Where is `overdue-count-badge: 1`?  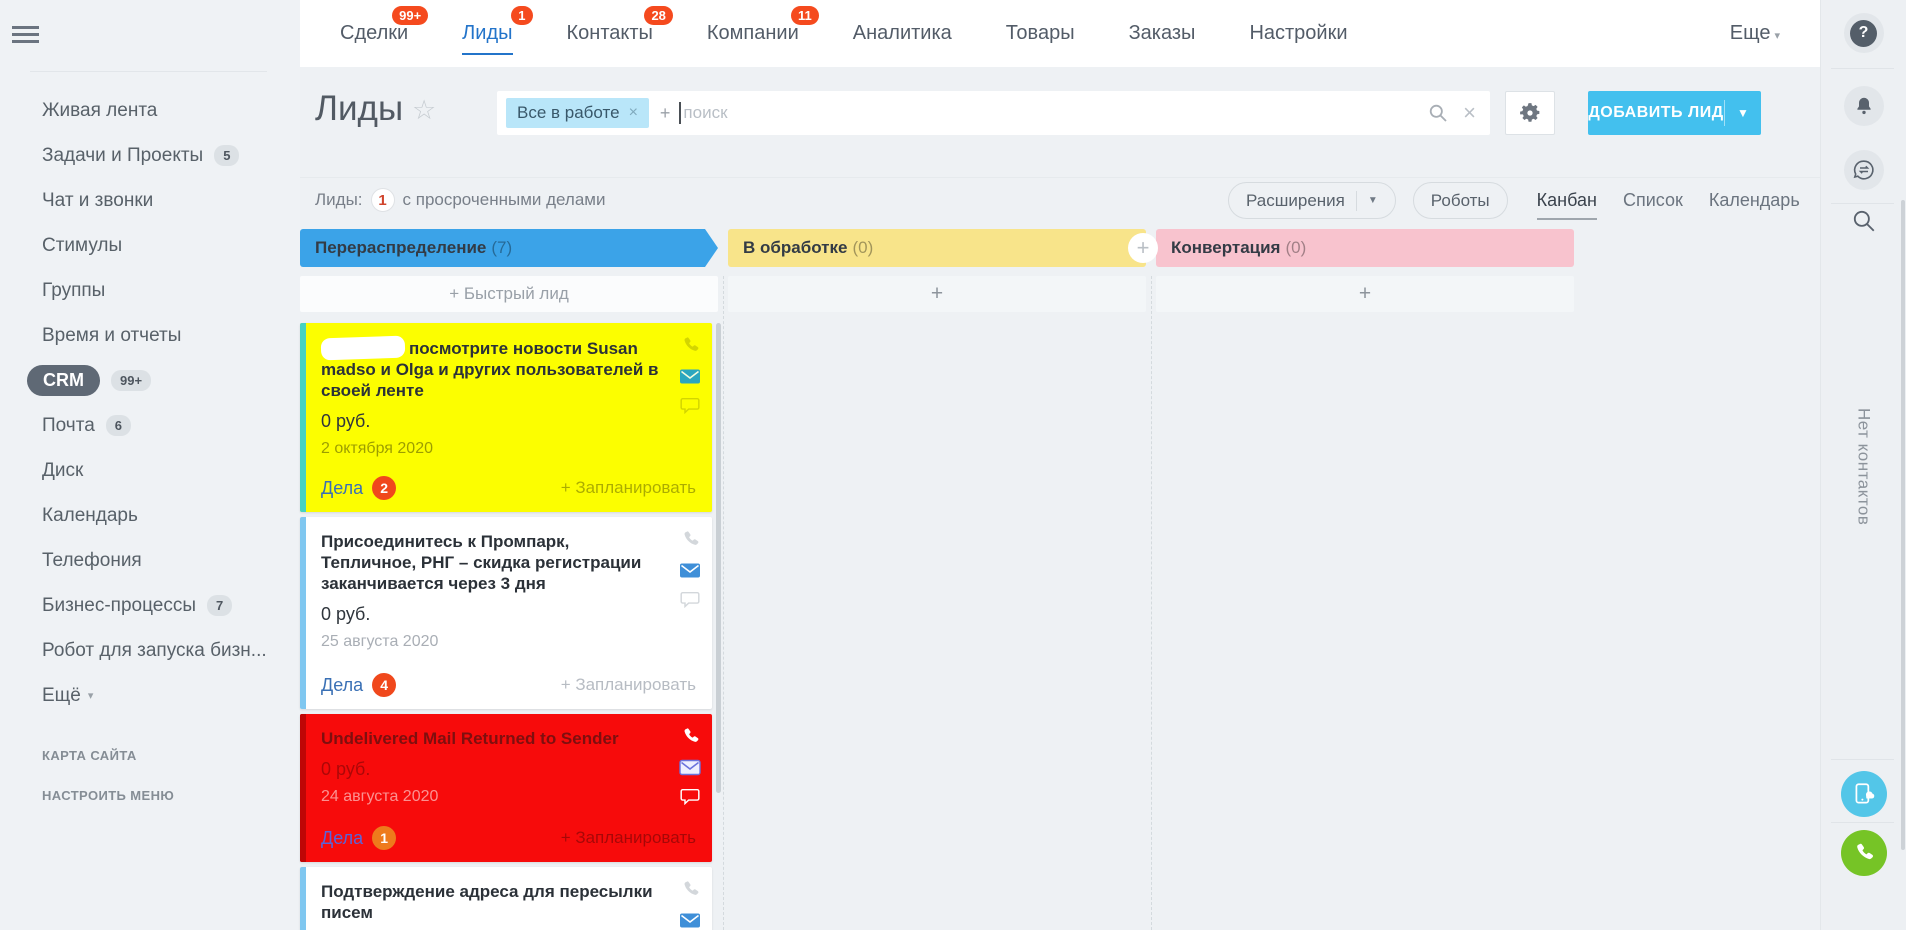
overdue-count-badge: 1 is located at coordinates (382, 200).